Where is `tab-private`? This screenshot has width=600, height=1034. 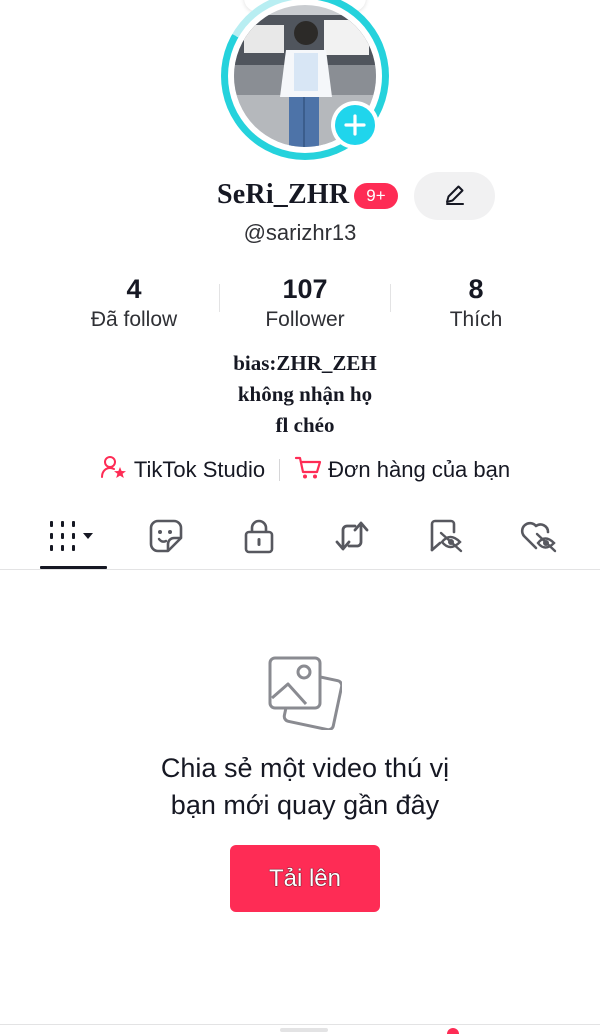
tab-private is located at coordinates (259, 538).